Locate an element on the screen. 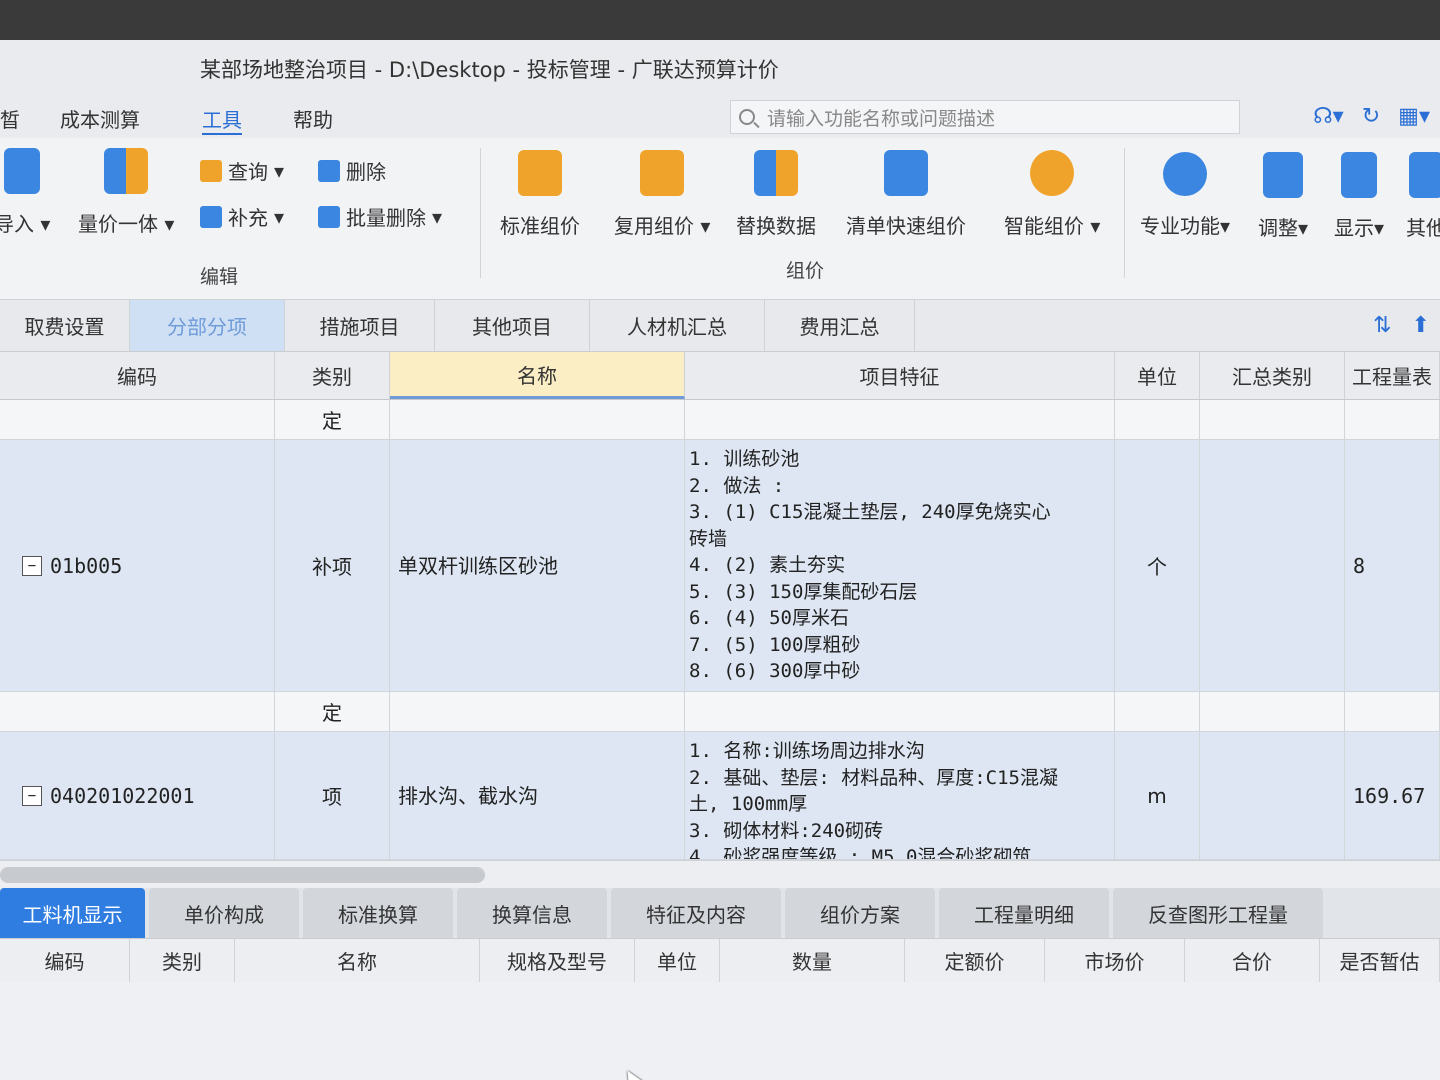  smart-pricing-button: 智能组价 ▾ is located at coordinates (1052, 194).